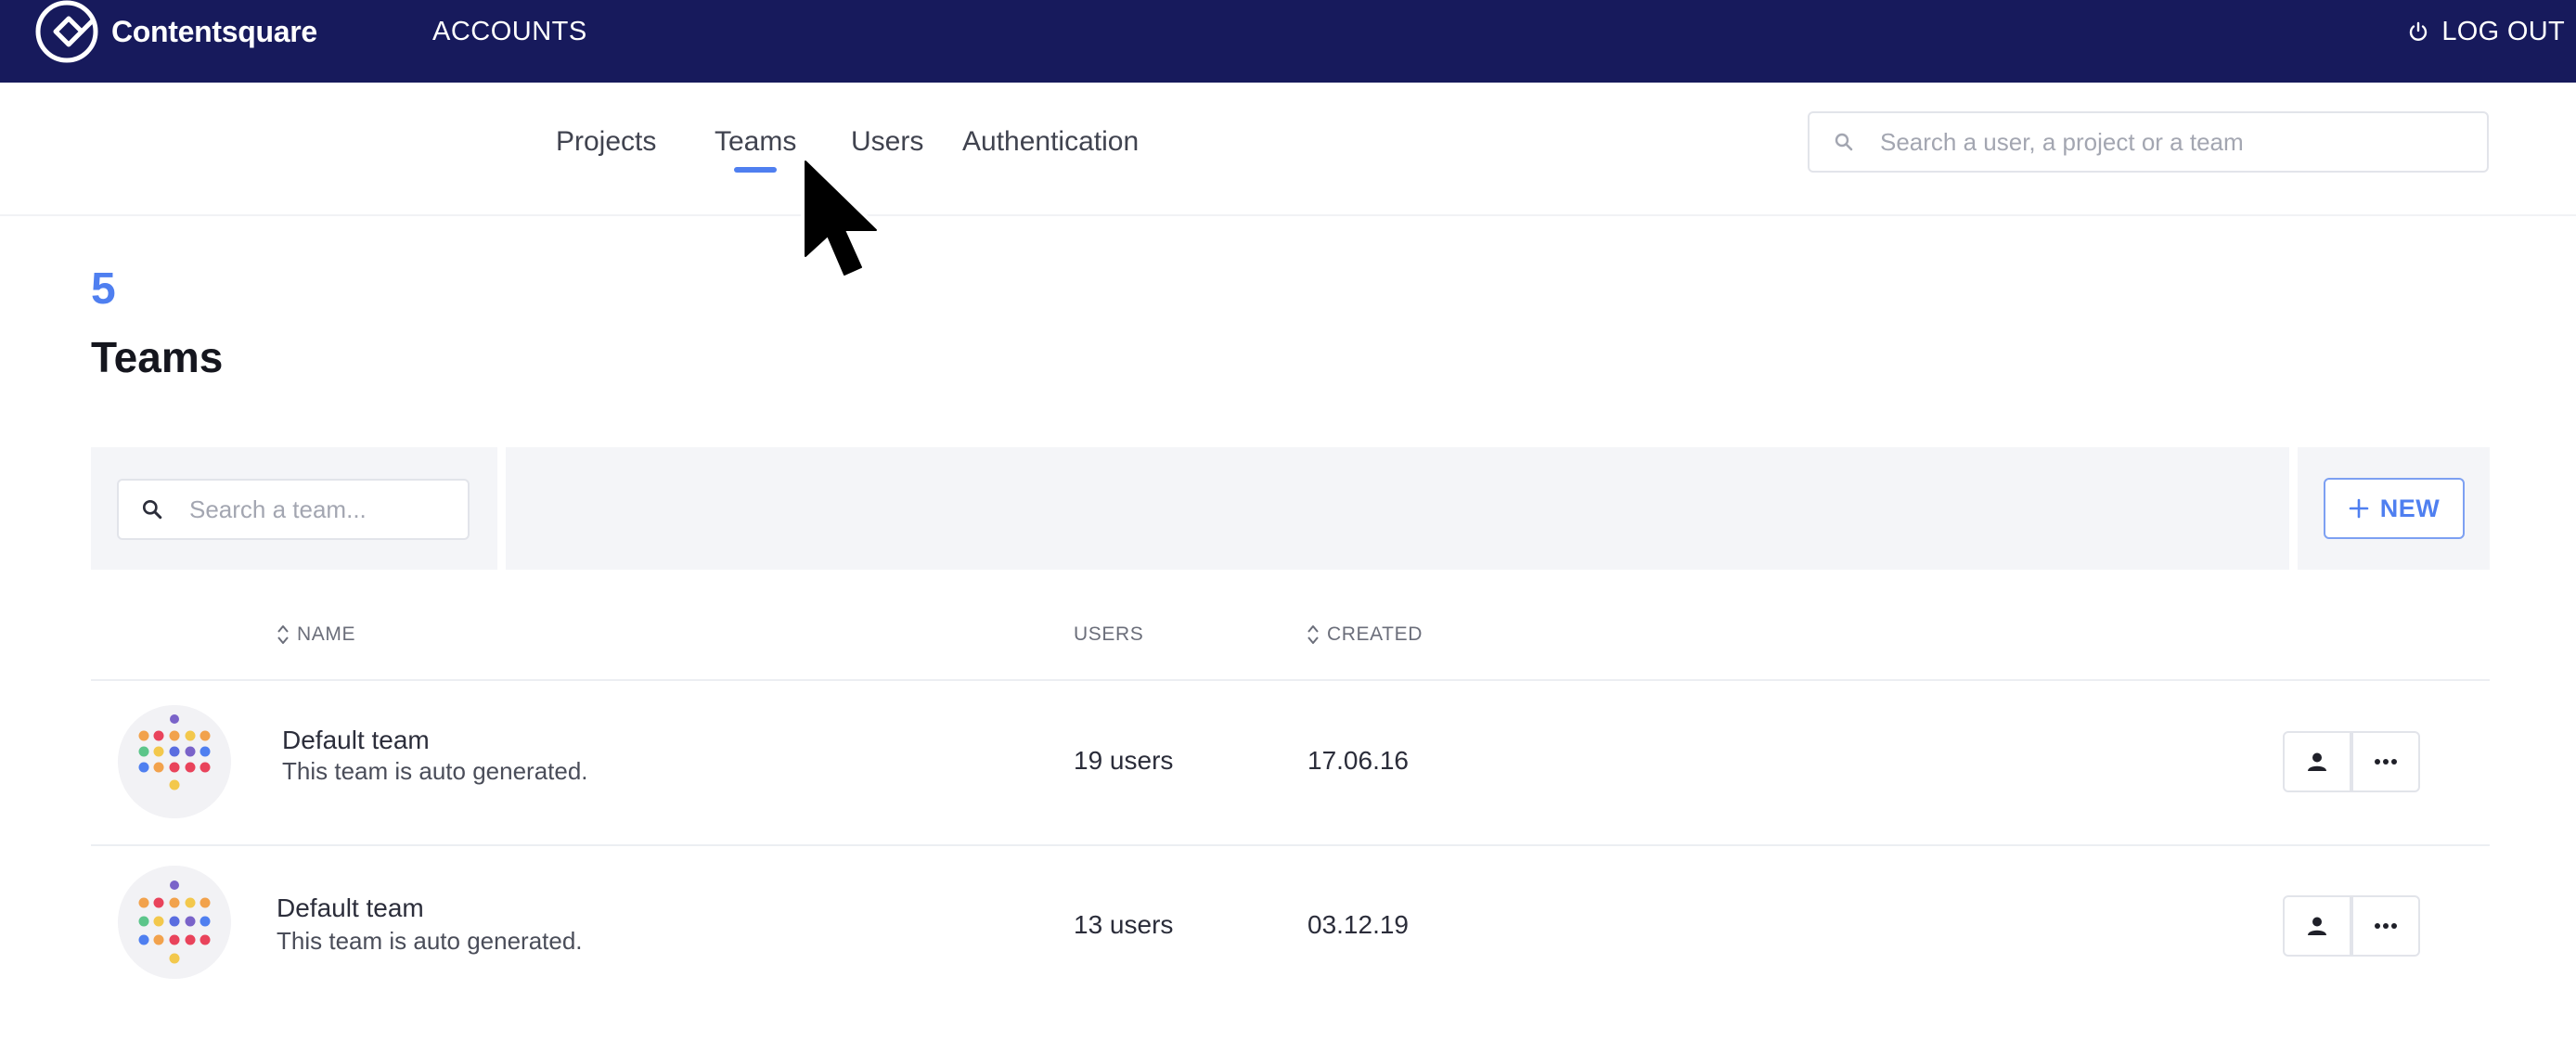 This screenshot has height=1041, width=2576. What do you see at coordinates (1288, 42) in the screenshot?
I see `top-bar: Contentsquare ACCOUNTS LOG OUT` at bounding box center [1288, 42].